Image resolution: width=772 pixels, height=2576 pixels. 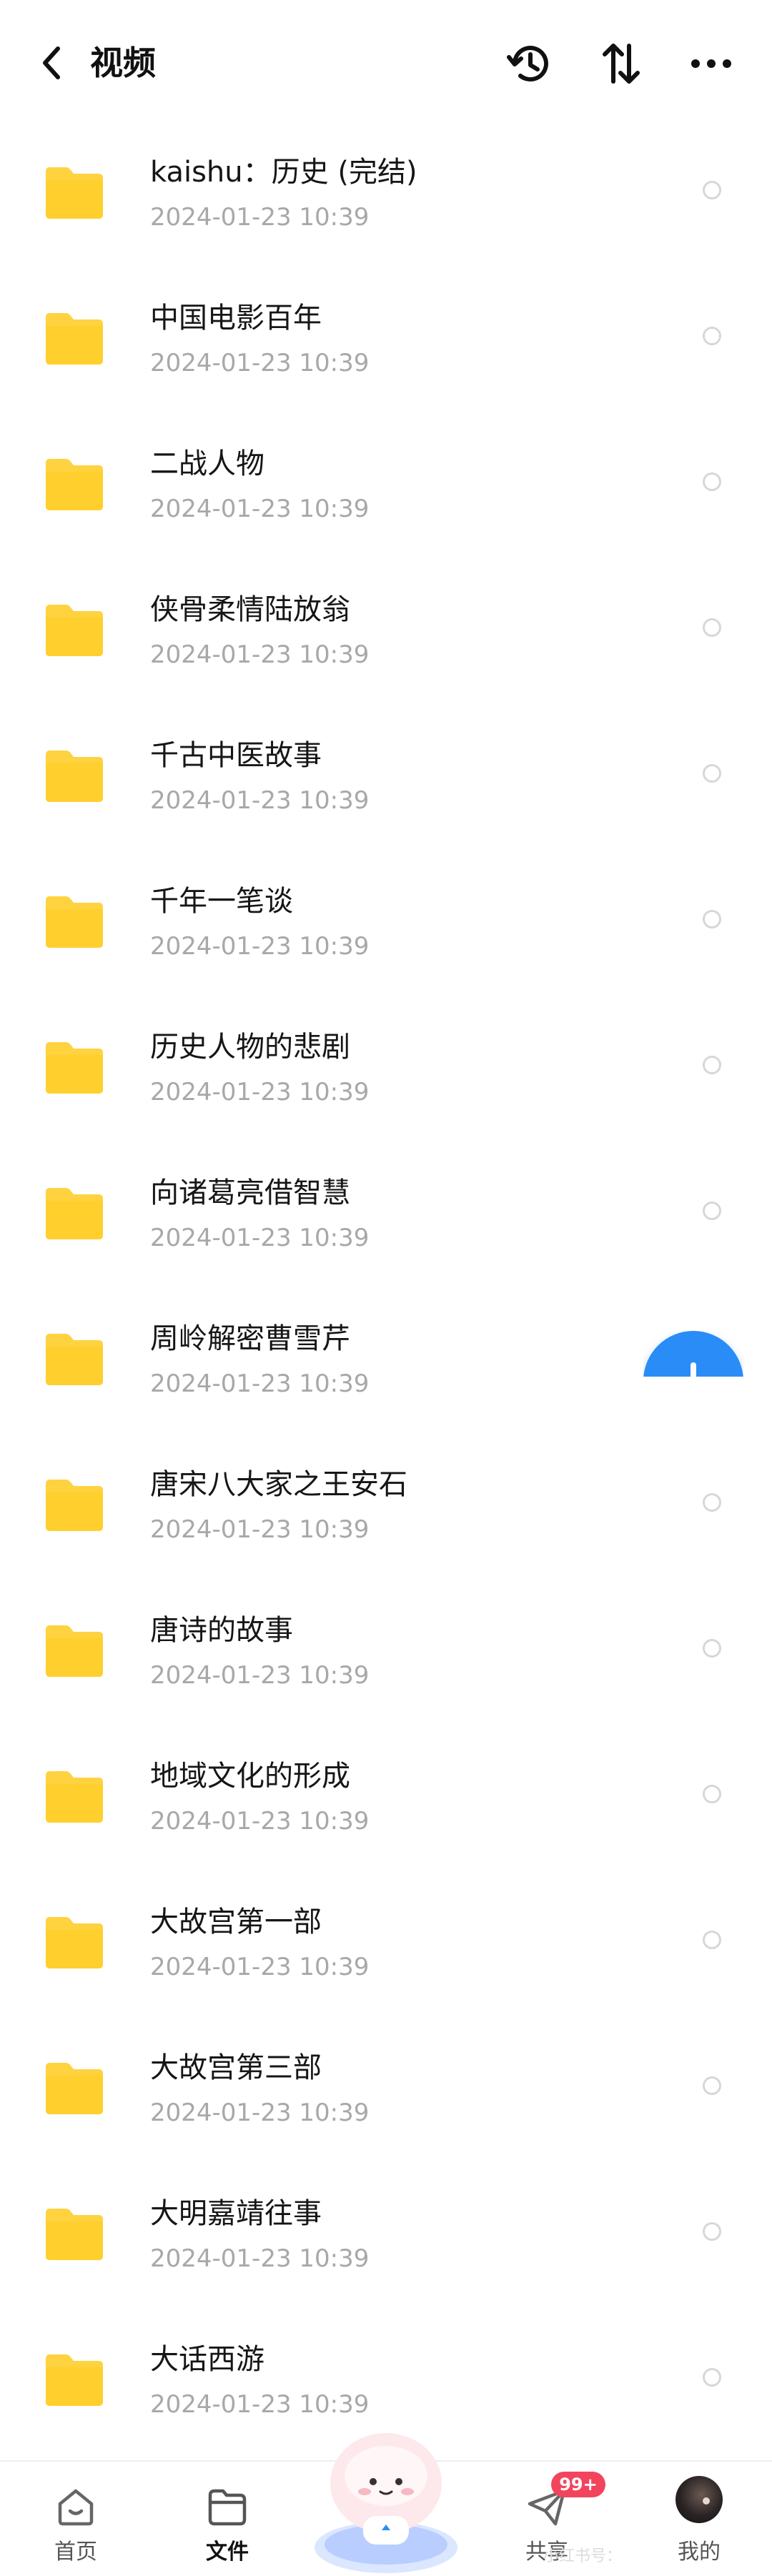 I want to click on file-name: 唐宋八大家之王安石, so click(x=278, y=1485).